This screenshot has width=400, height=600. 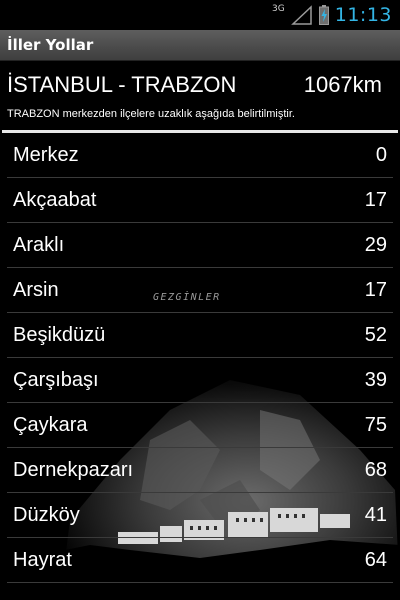 I want to click on district-name: Düzköy, so click(x=46, y=514).